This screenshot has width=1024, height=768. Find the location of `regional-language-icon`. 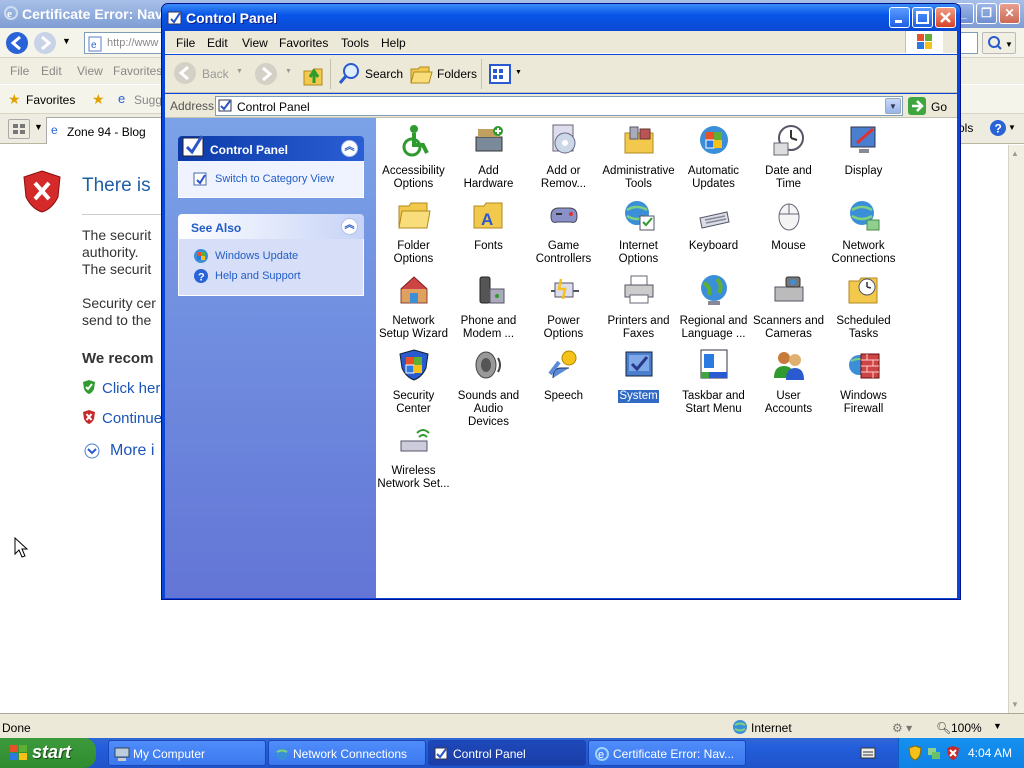

regional-language-icon is located at coordinates (713, 290).